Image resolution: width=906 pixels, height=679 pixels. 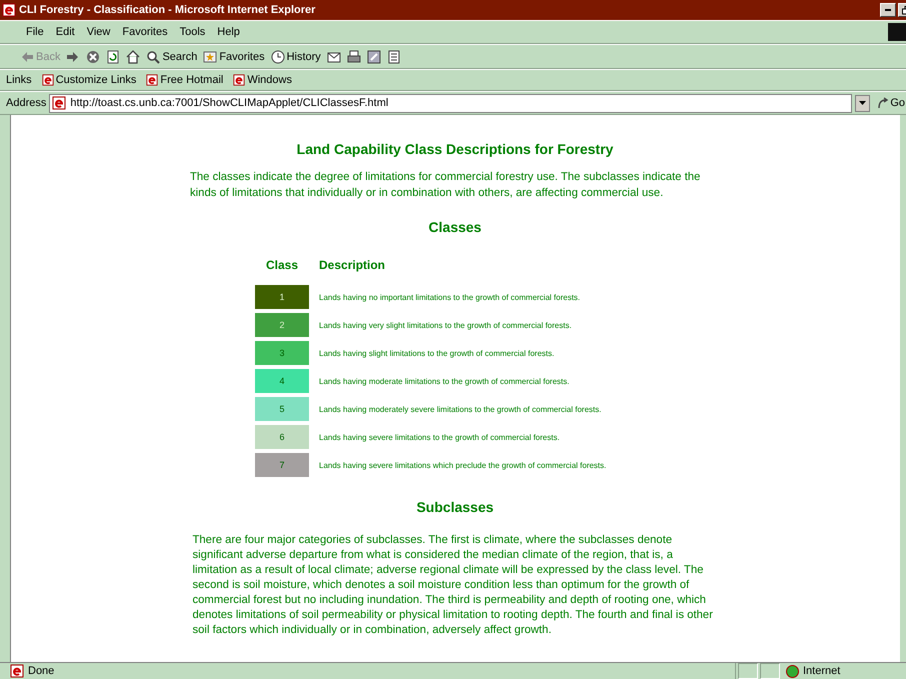 I want to click on caret-icon, so click(x=862, y=103).